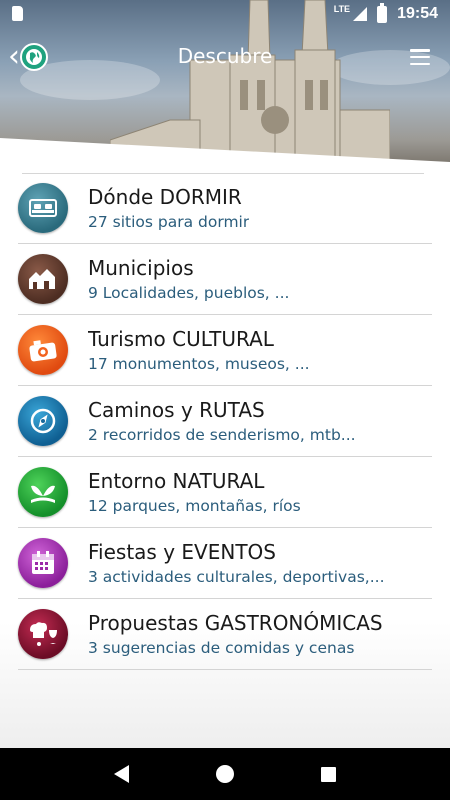 The image size is (450, 800). What do you see at coordinates (176, 410) in the screenshot?
I see `item-title: Caminos y RUTAS` at bounding box center [176, 410].